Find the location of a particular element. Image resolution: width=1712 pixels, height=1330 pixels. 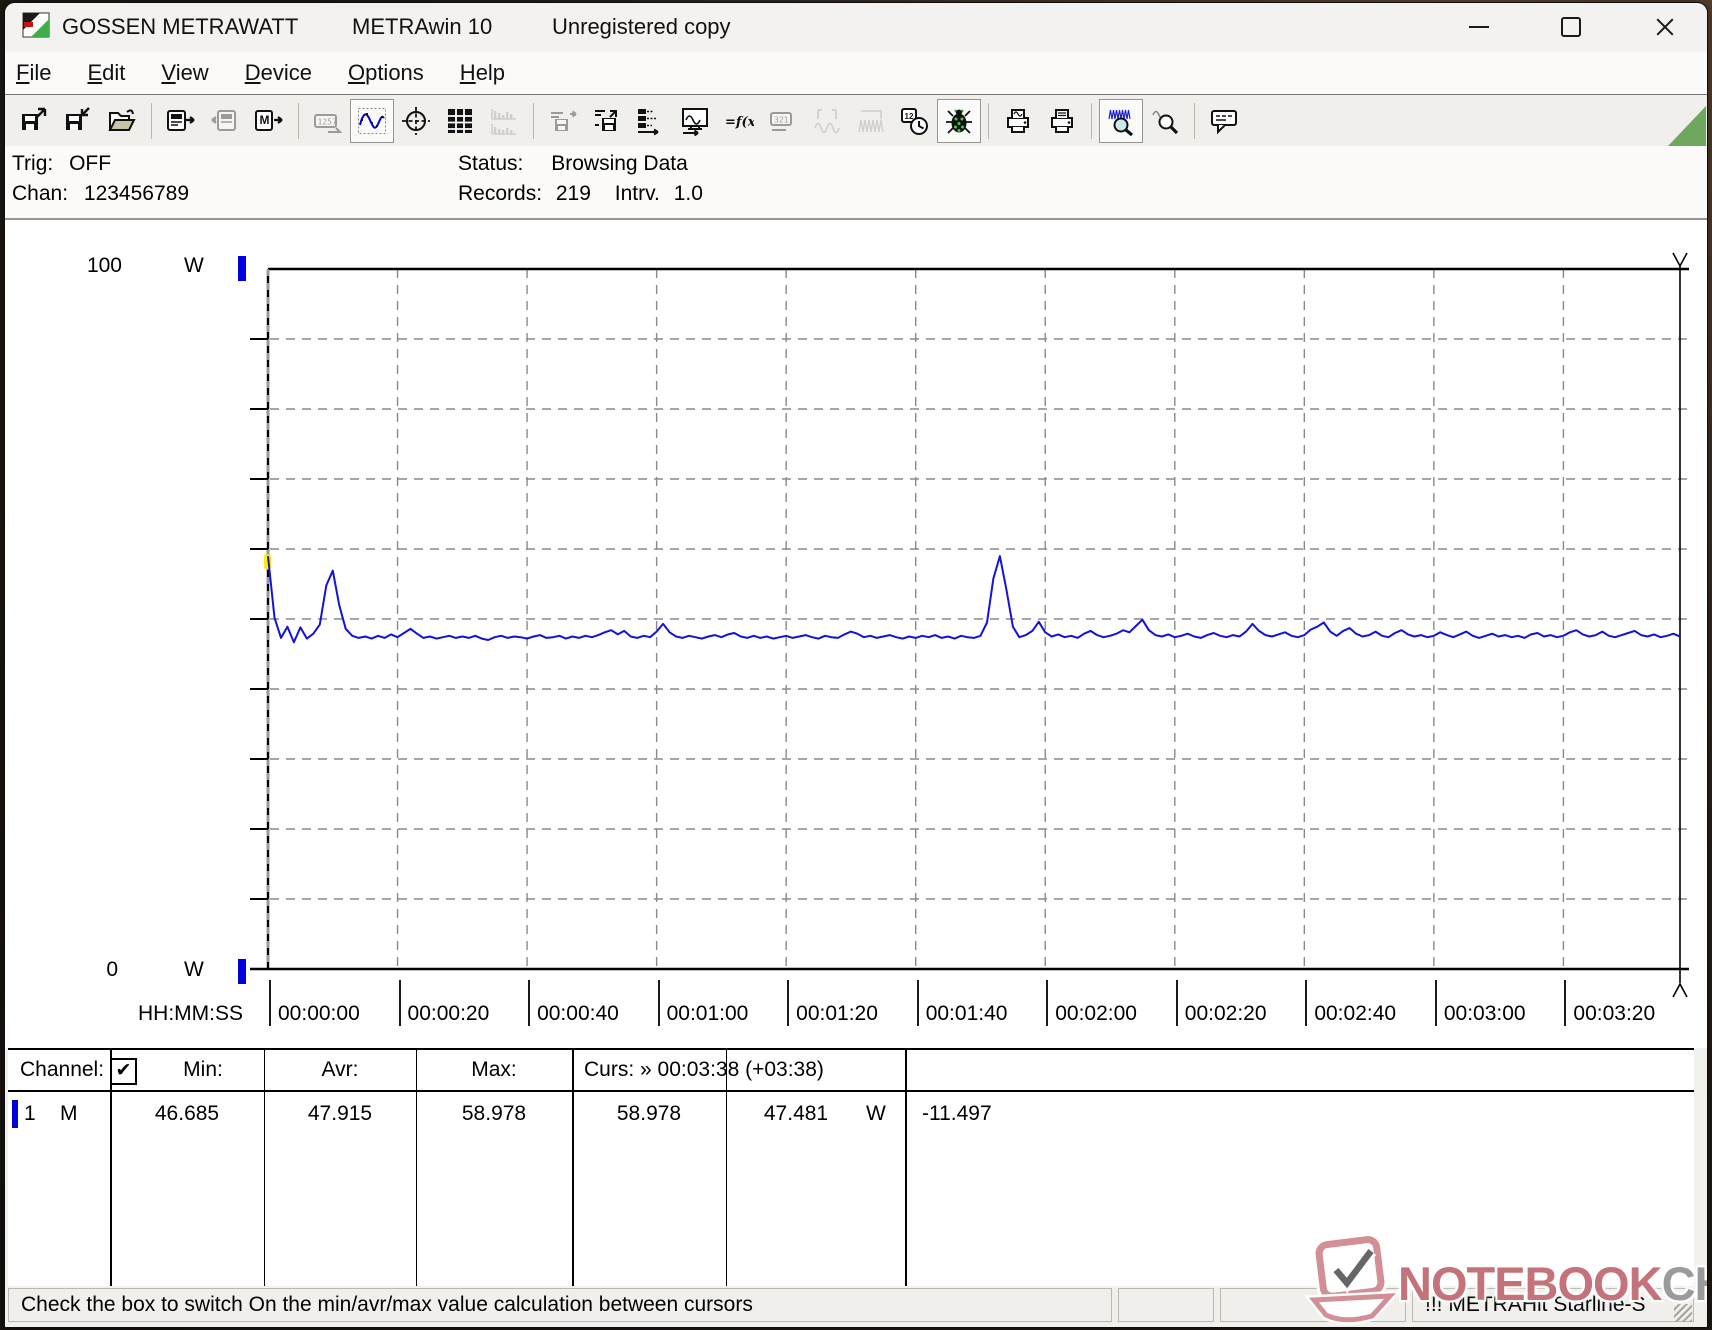

wave-chart-icon is located at coordinates (372, 120).